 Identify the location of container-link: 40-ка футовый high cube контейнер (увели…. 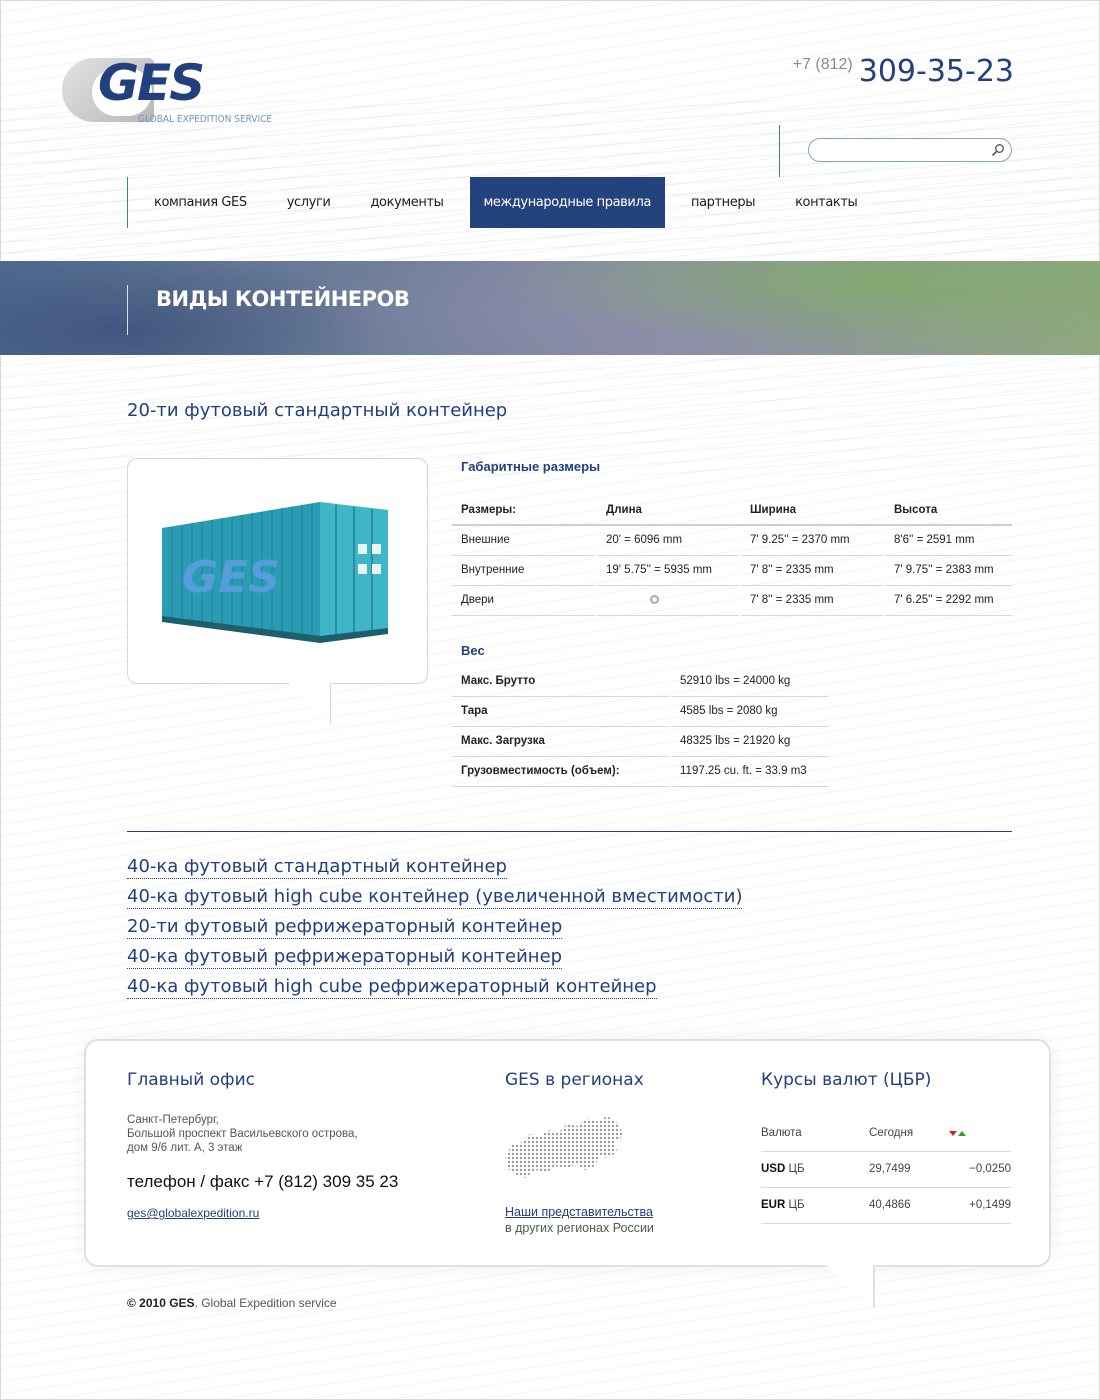
(435, 900).